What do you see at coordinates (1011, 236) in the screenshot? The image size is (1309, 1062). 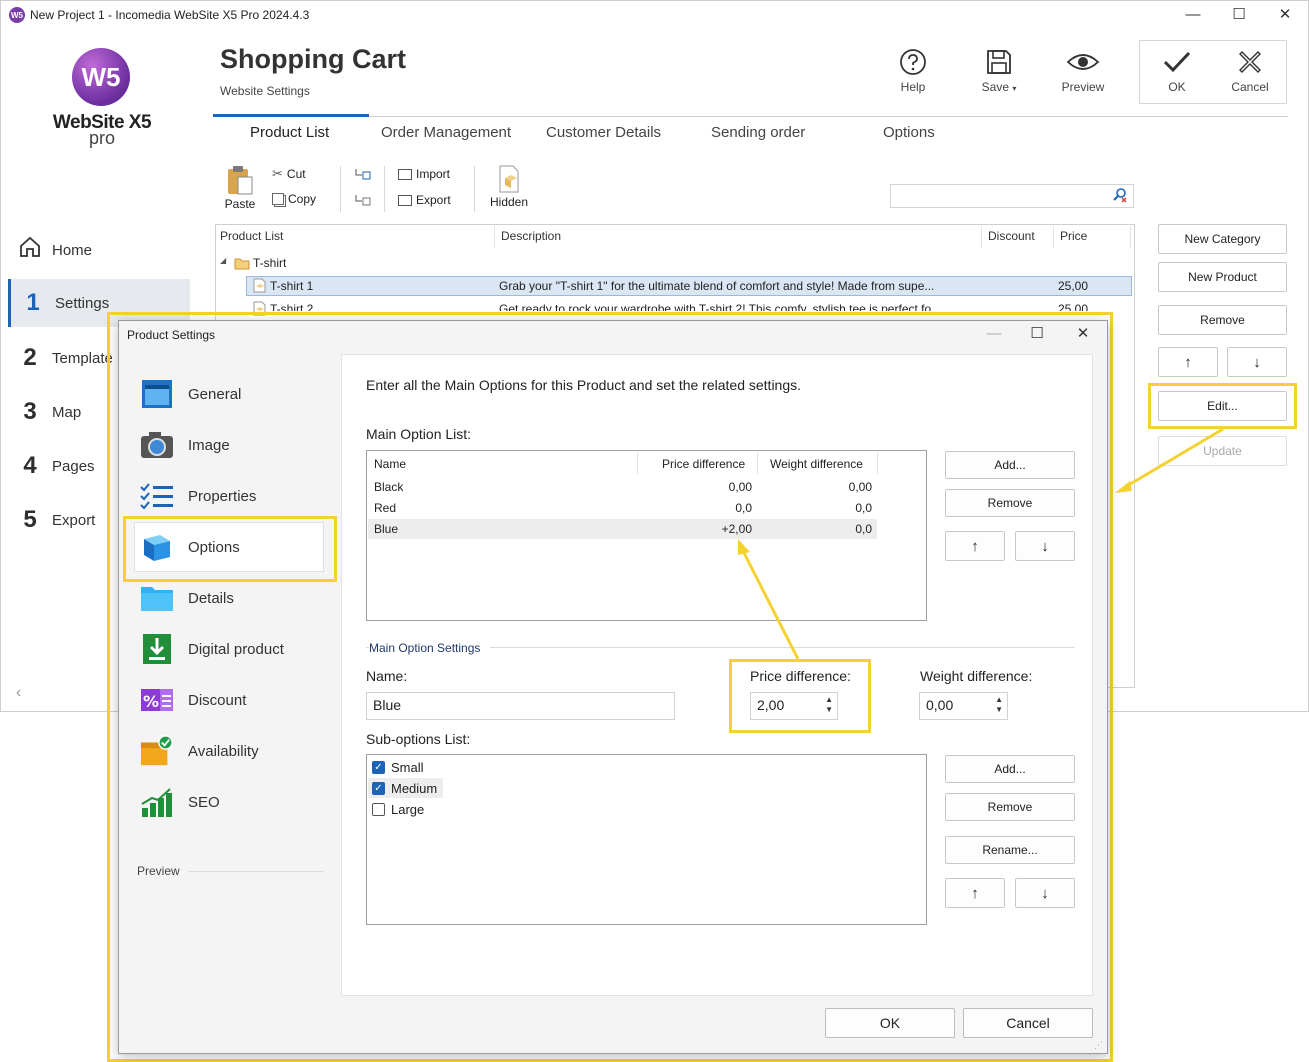 I see `column-header-discount: Discount` at bounding box center [1011, 236].